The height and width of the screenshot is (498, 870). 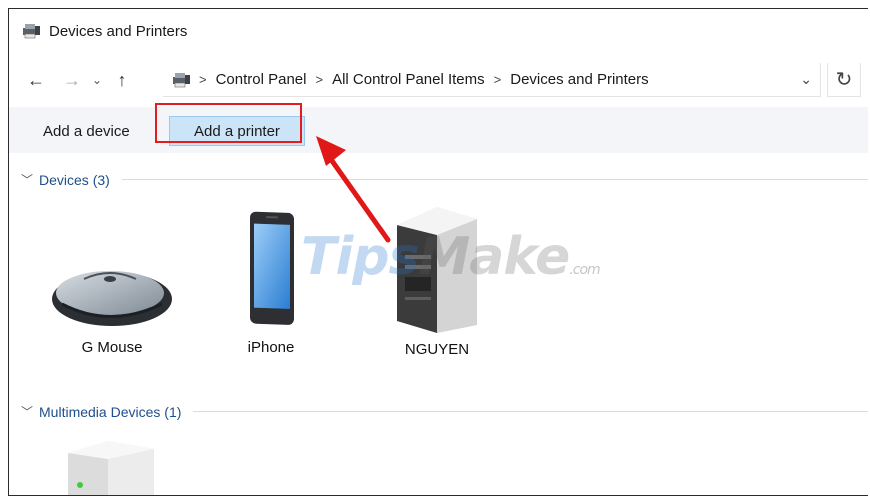 What do you see at coordinates (110, 411) in the screenshot?
I see `group-title: Multimedia Devices (1)` at bounding box center [110, 411].